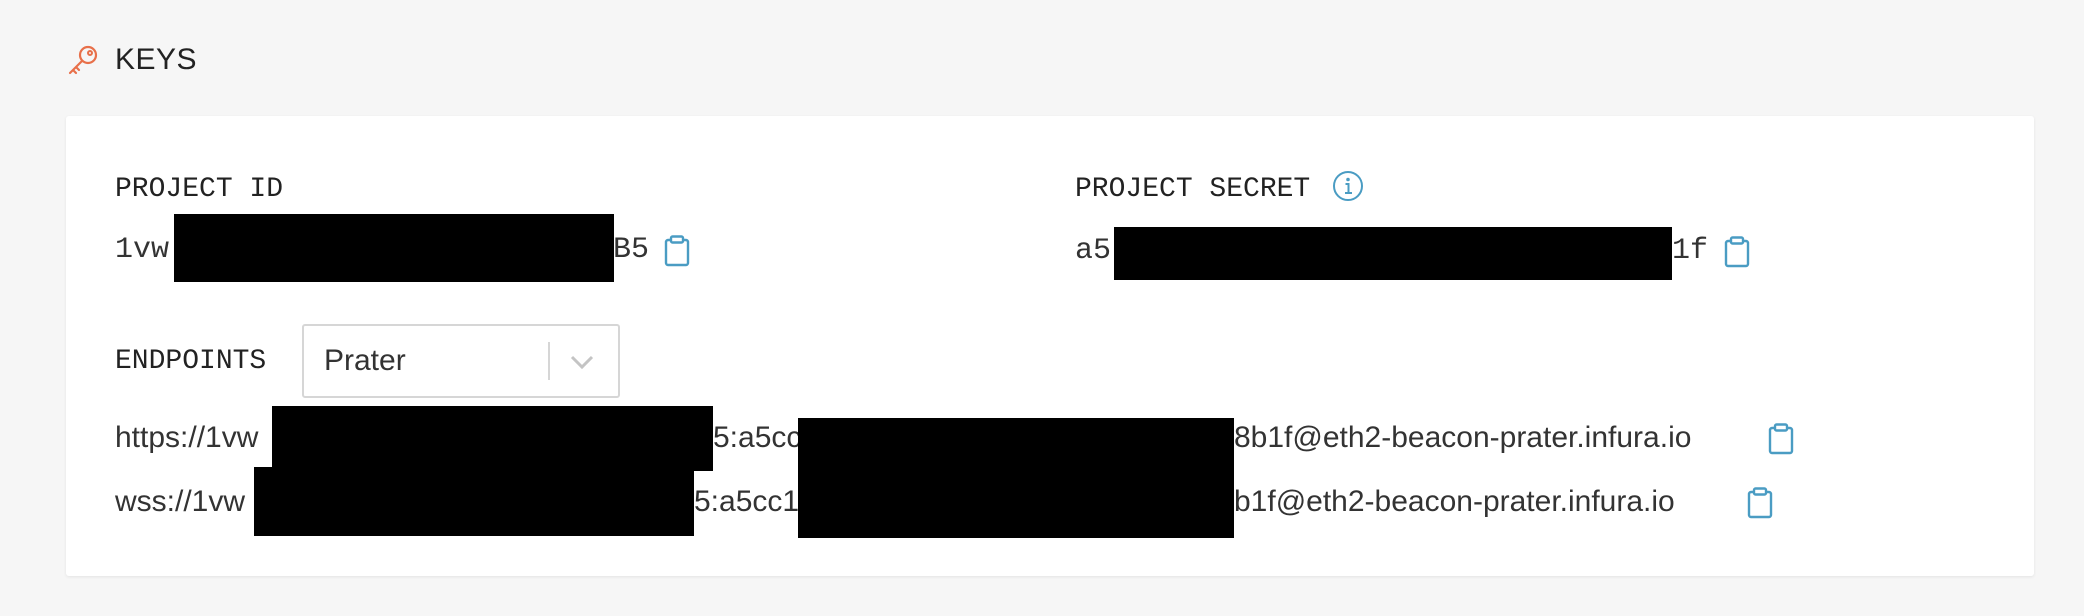 Image resolution: width=2084 pixels, height=616 pixels. Describe the element at coordinates (1393, 253) in the screenshot. I see `project-secret-redaction` at that location.